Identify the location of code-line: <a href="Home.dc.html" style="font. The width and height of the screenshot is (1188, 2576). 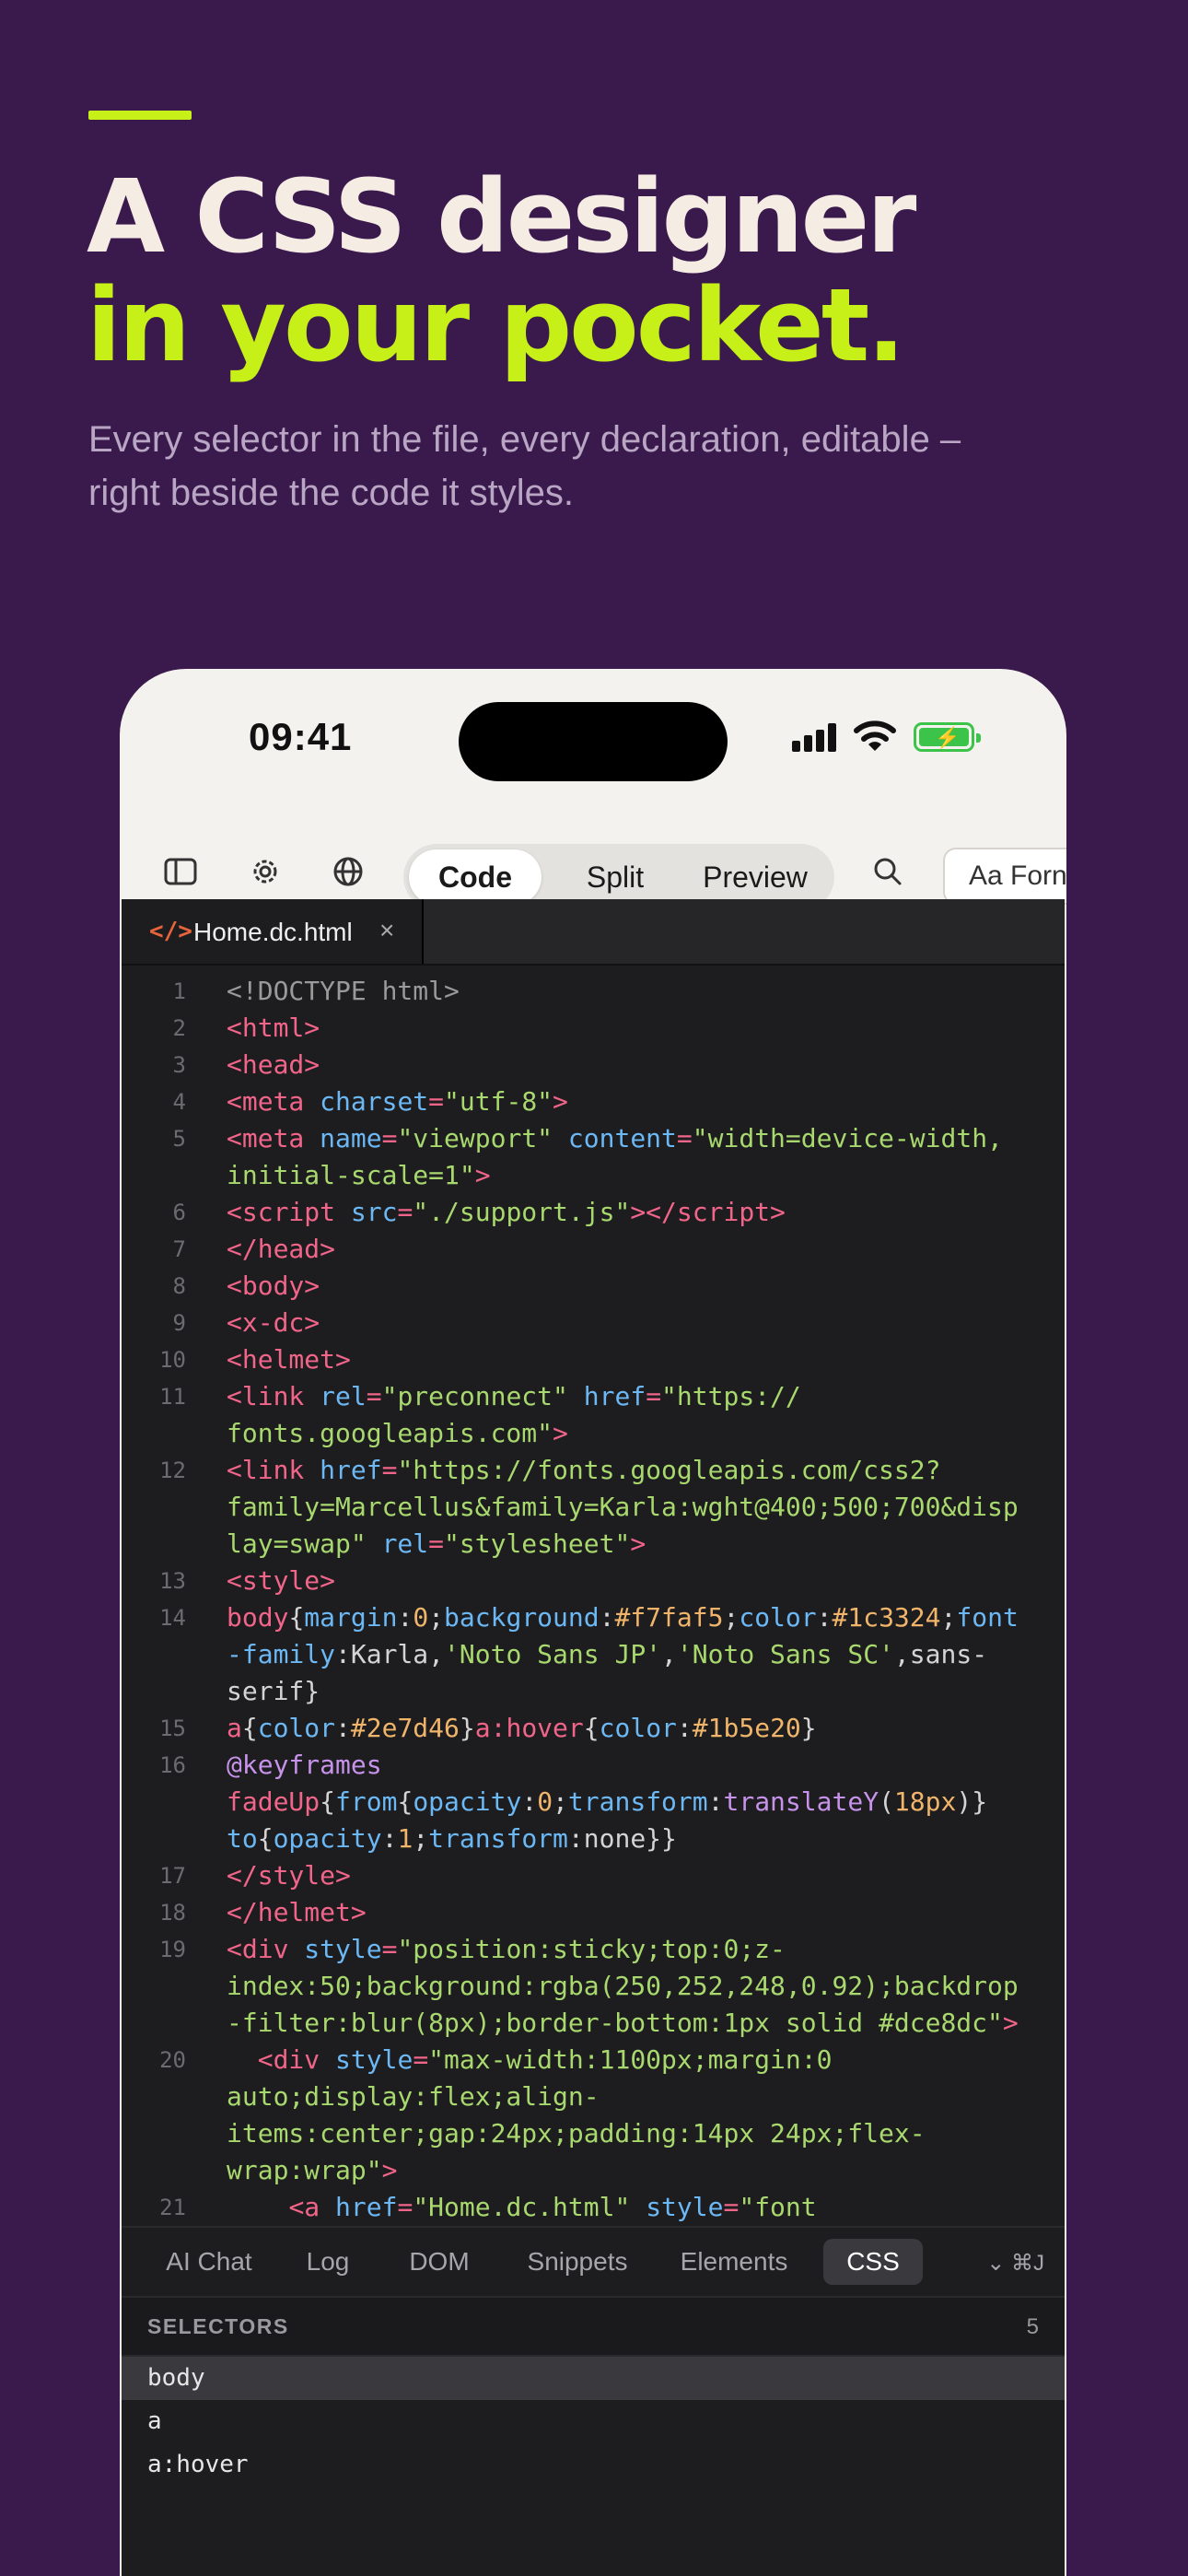
(552, 2207).